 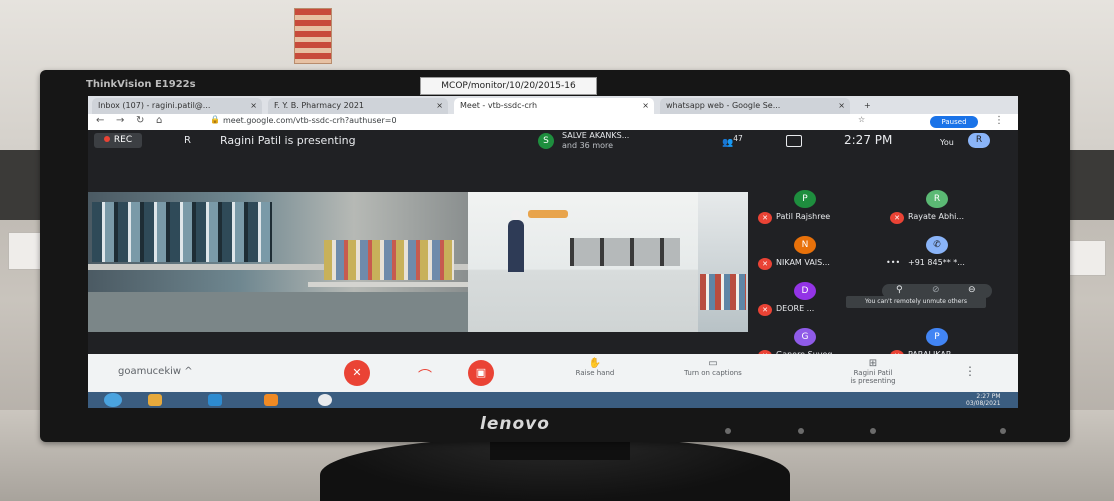 I want to click on taskbar-date: 03/08/2021, so click(x=983, y=403).